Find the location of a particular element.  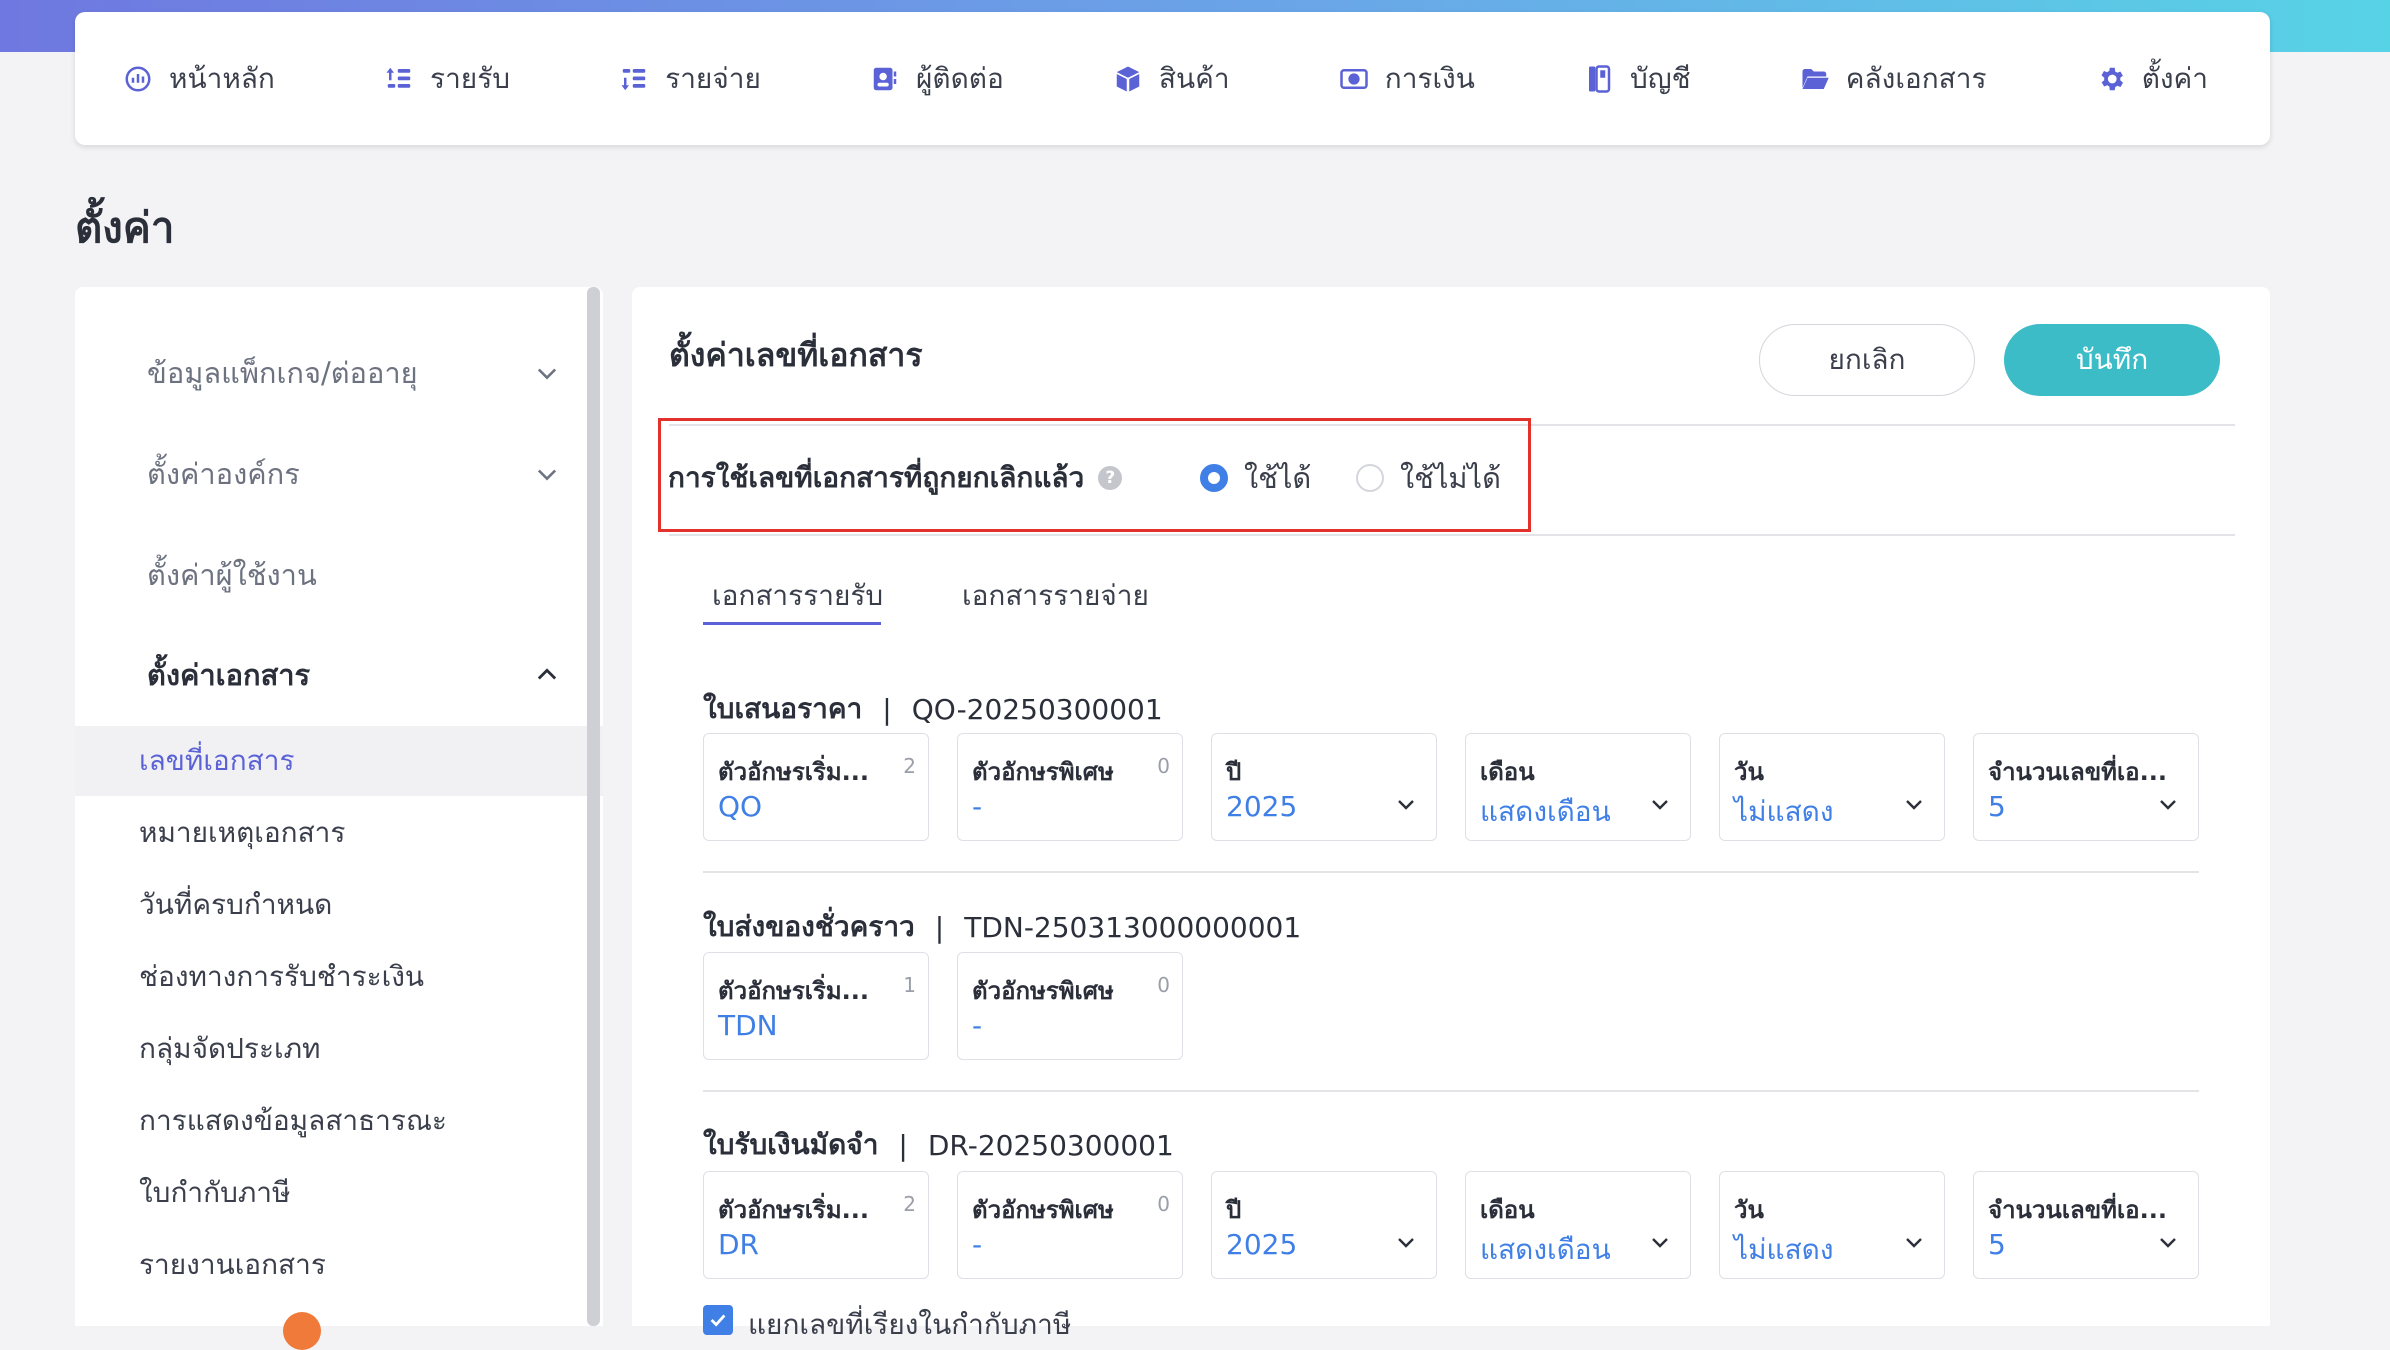

sidebar-section-organization: ตั้งค่าองค์กร is located at coordinates (339, 474).